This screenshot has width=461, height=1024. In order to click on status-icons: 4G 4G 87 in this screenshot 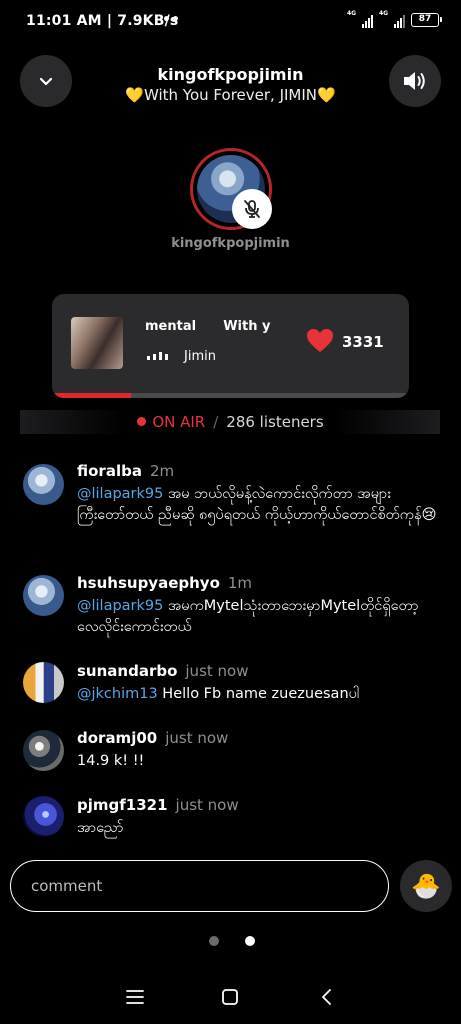, I will do `click(394, 19)`.